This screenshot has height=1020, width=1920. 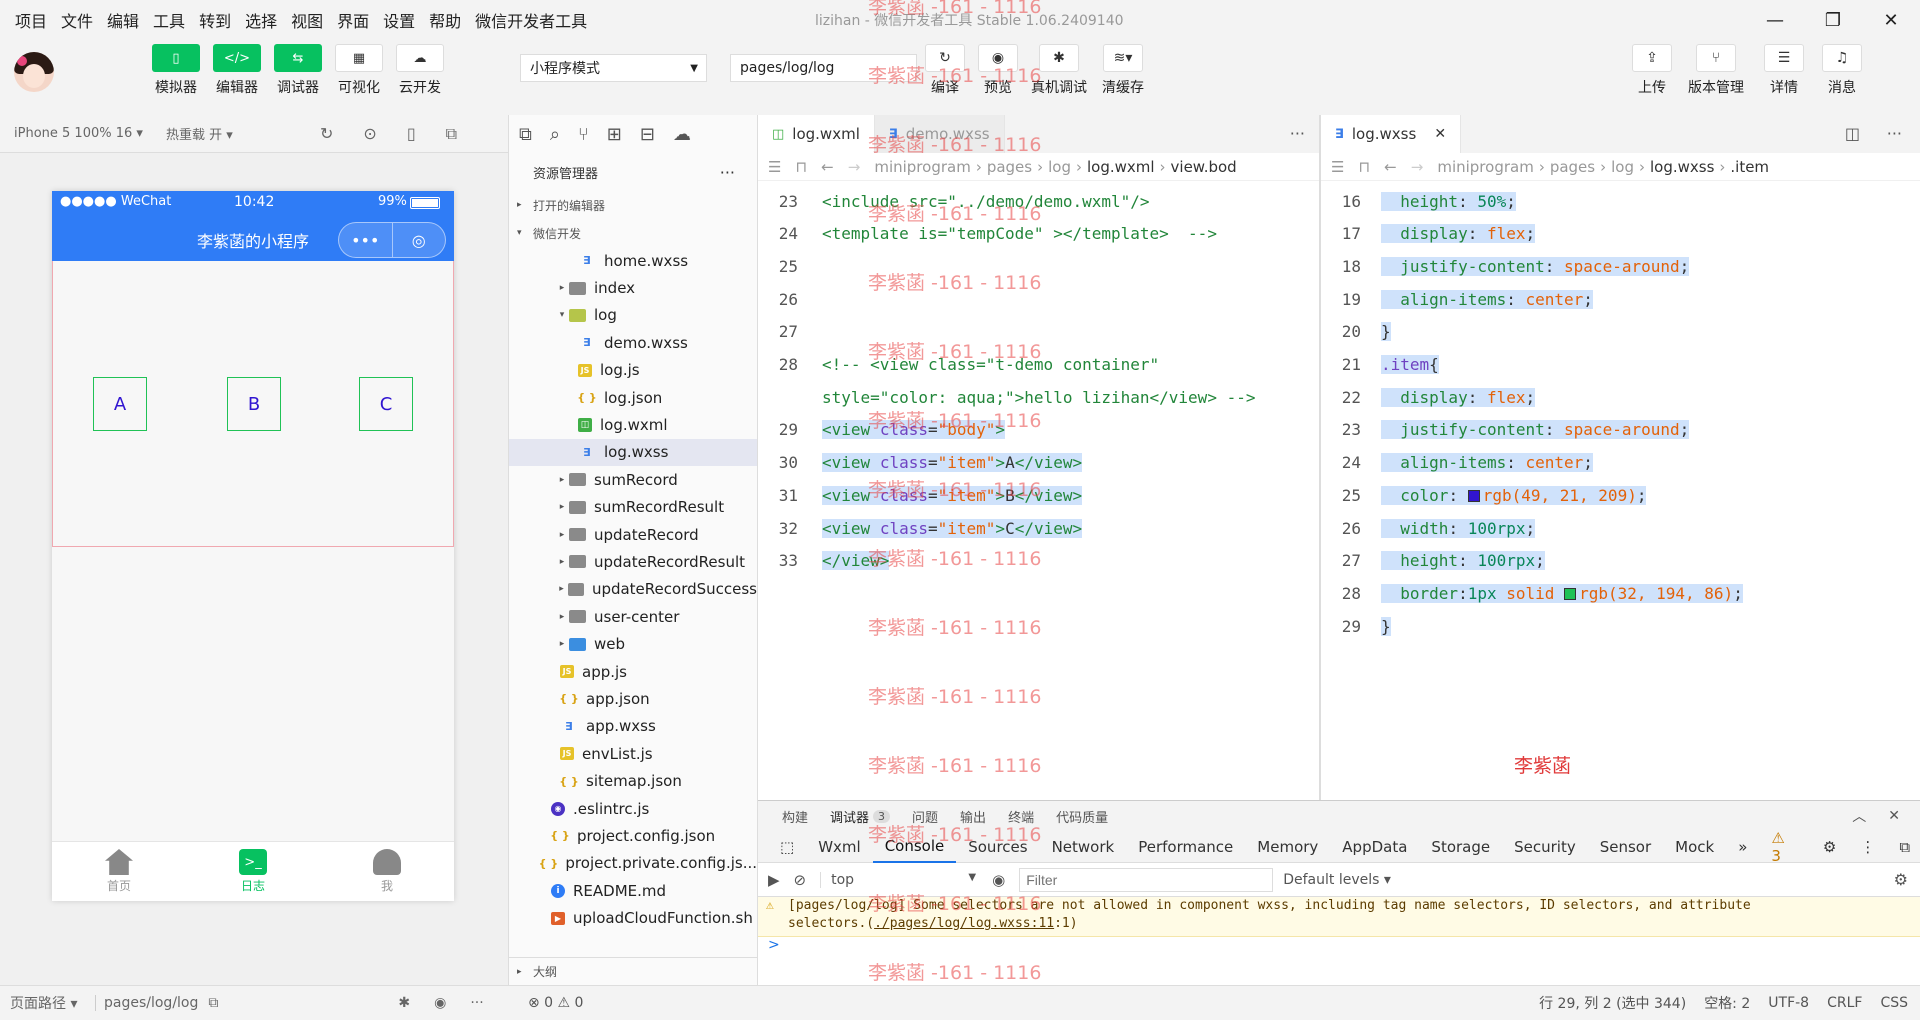 I want to click on bookmark-icon: ⊓, so click(x=1364, y=167).